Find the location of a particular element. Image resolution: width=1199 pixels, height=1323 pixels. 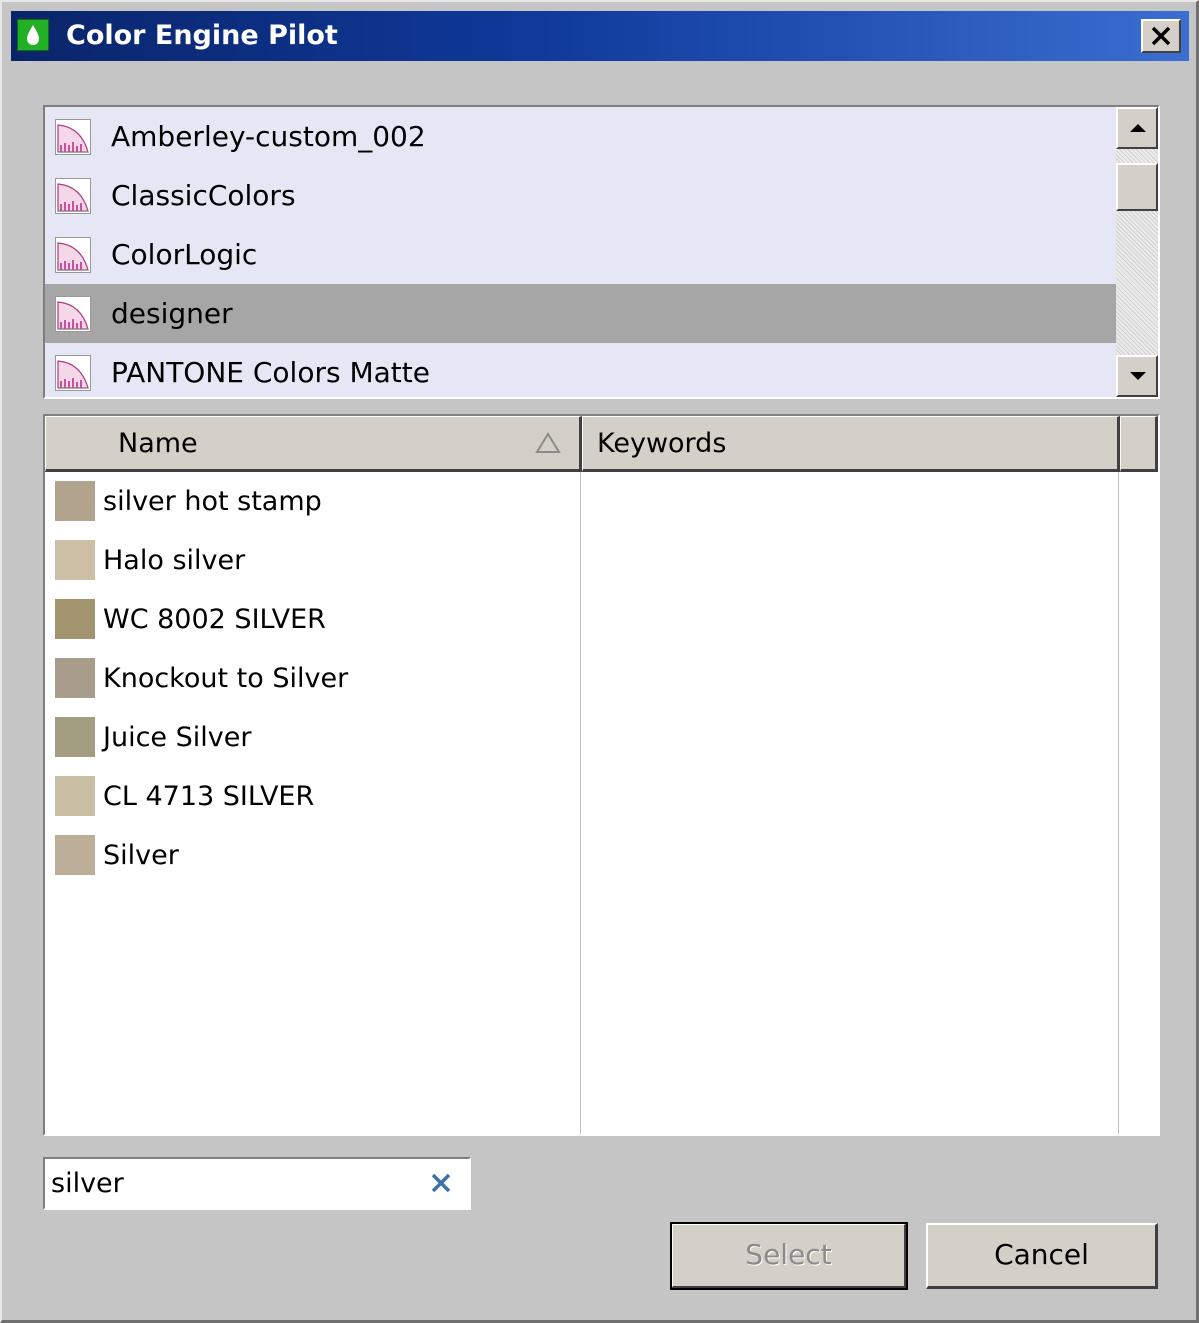

row-name: Halo silver is located at coordinates (174, 560).